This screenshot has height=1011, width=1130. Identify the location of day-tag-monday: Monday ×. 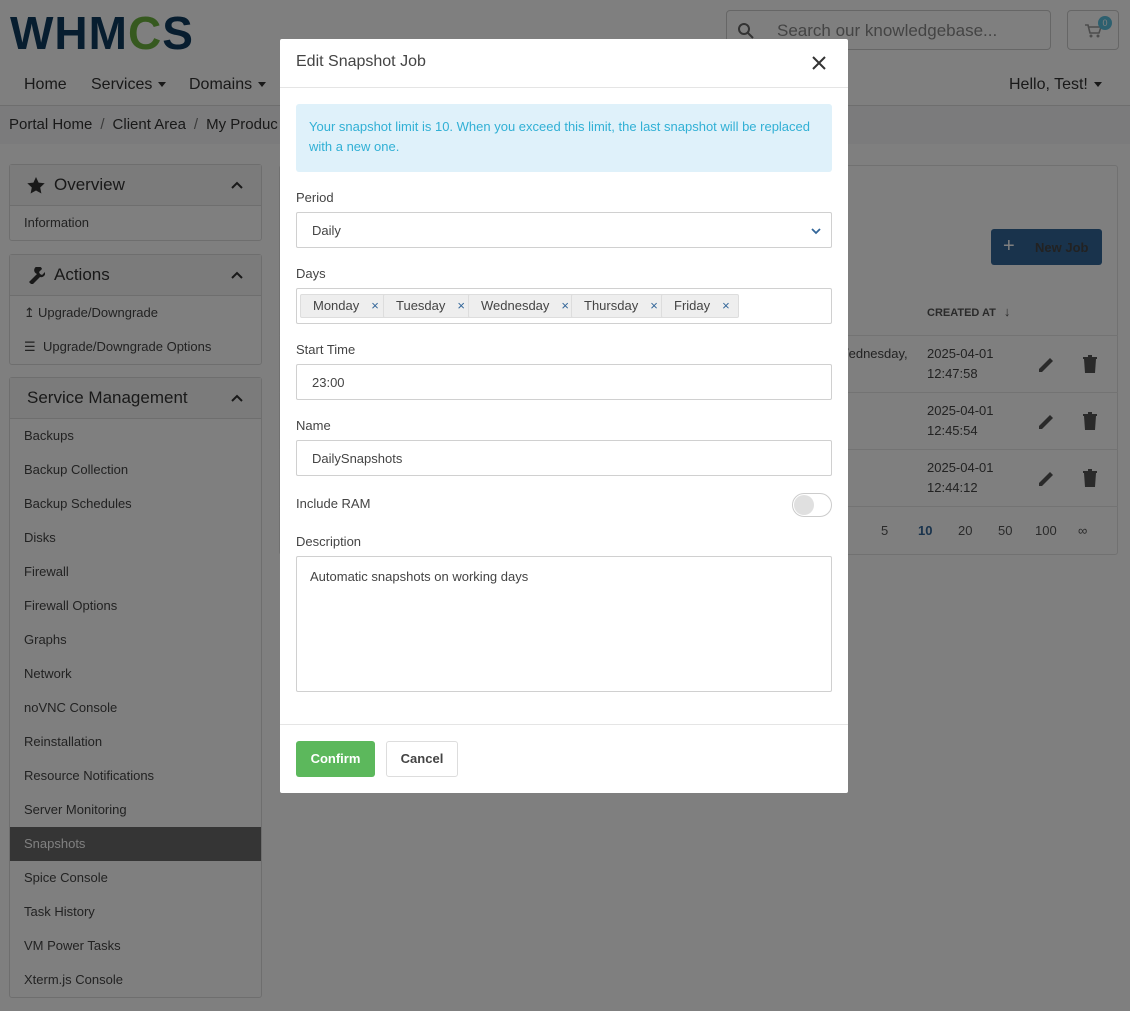
(344, 306).